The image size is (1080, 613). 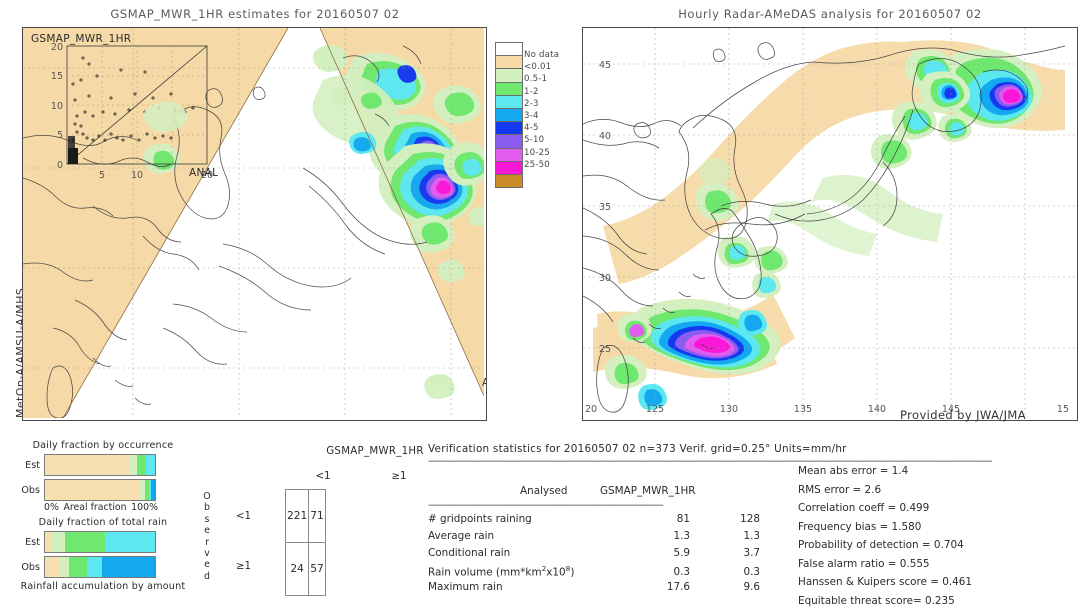 I want to click on verification-value-analysed: 1.3, so click(x=659, y=536).